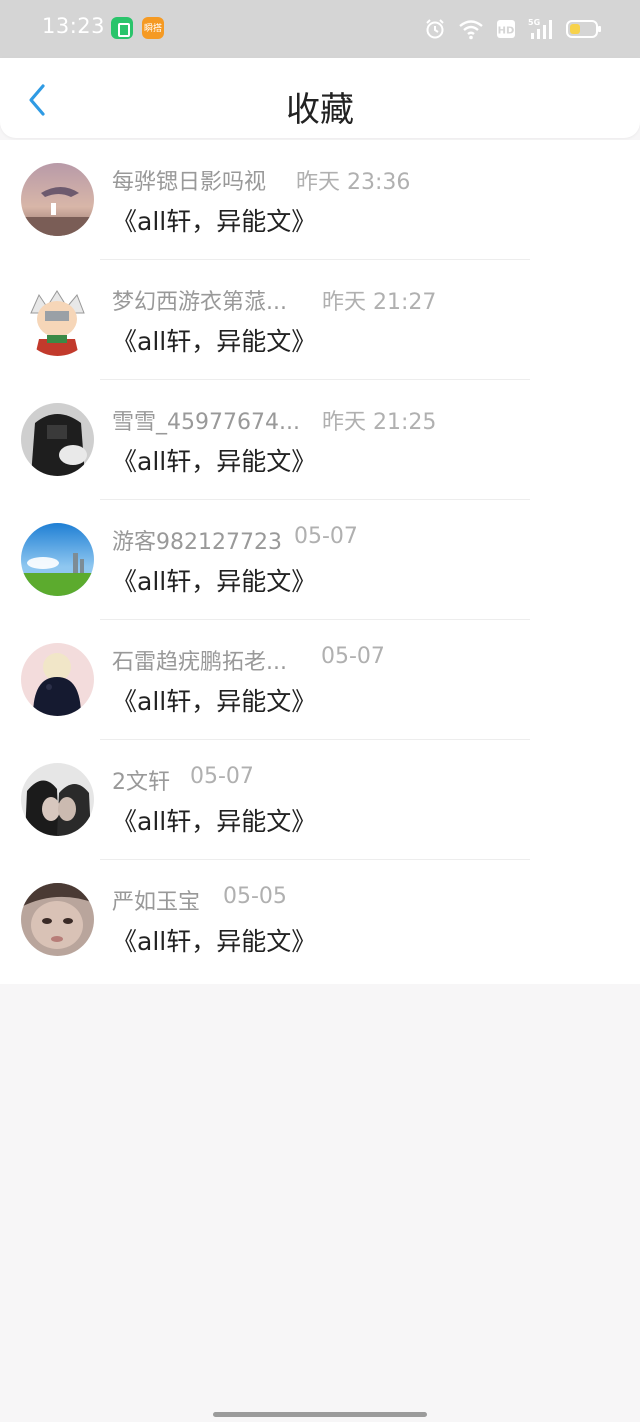 This screenshot has width=640, height=1422. Describe the element at coordinates (255, 896) in the screenshot. I see `timestamp: 05-05` at that location.